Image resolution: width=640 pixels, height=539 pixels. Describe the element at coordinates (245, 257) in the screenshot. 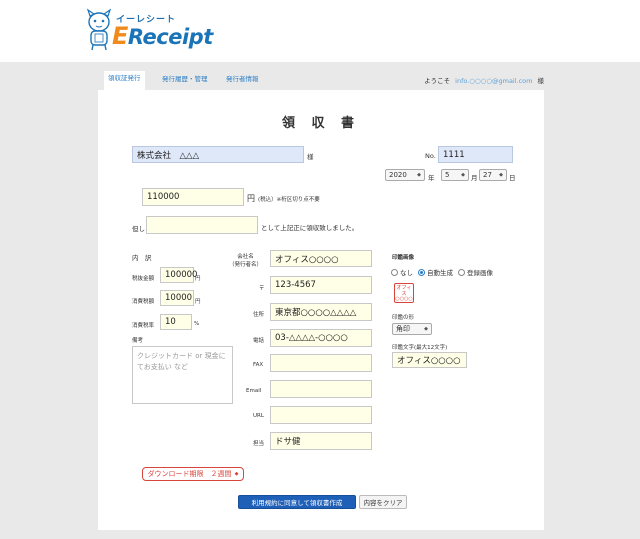

I see `company-label-1: 会社名` at that location.